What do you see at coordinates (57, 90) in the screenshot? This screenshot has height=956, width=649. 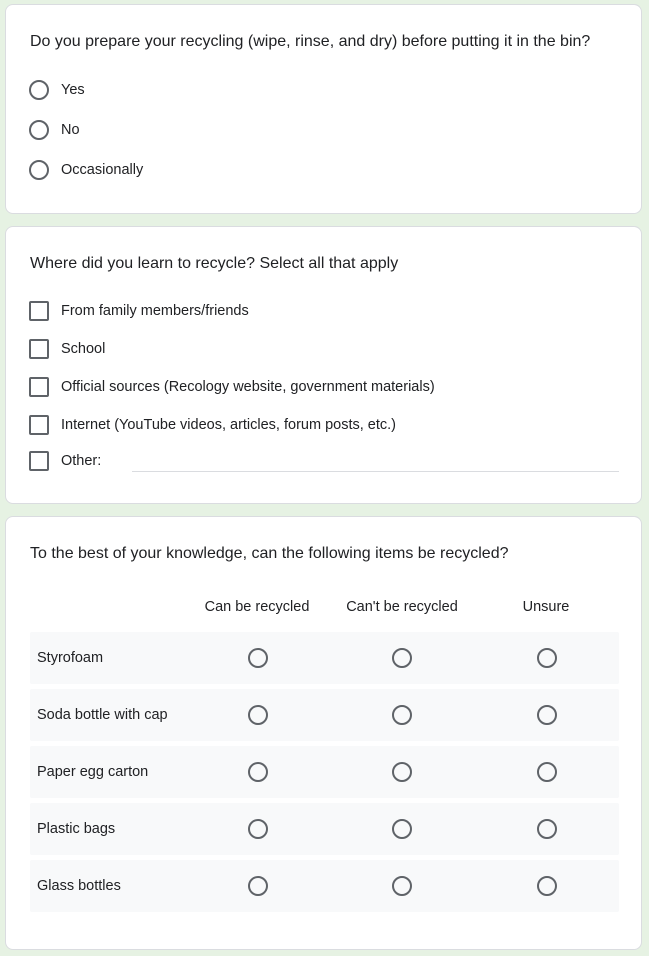 I see `radio-option-yes: Yes` at bounding box center [57, 90].